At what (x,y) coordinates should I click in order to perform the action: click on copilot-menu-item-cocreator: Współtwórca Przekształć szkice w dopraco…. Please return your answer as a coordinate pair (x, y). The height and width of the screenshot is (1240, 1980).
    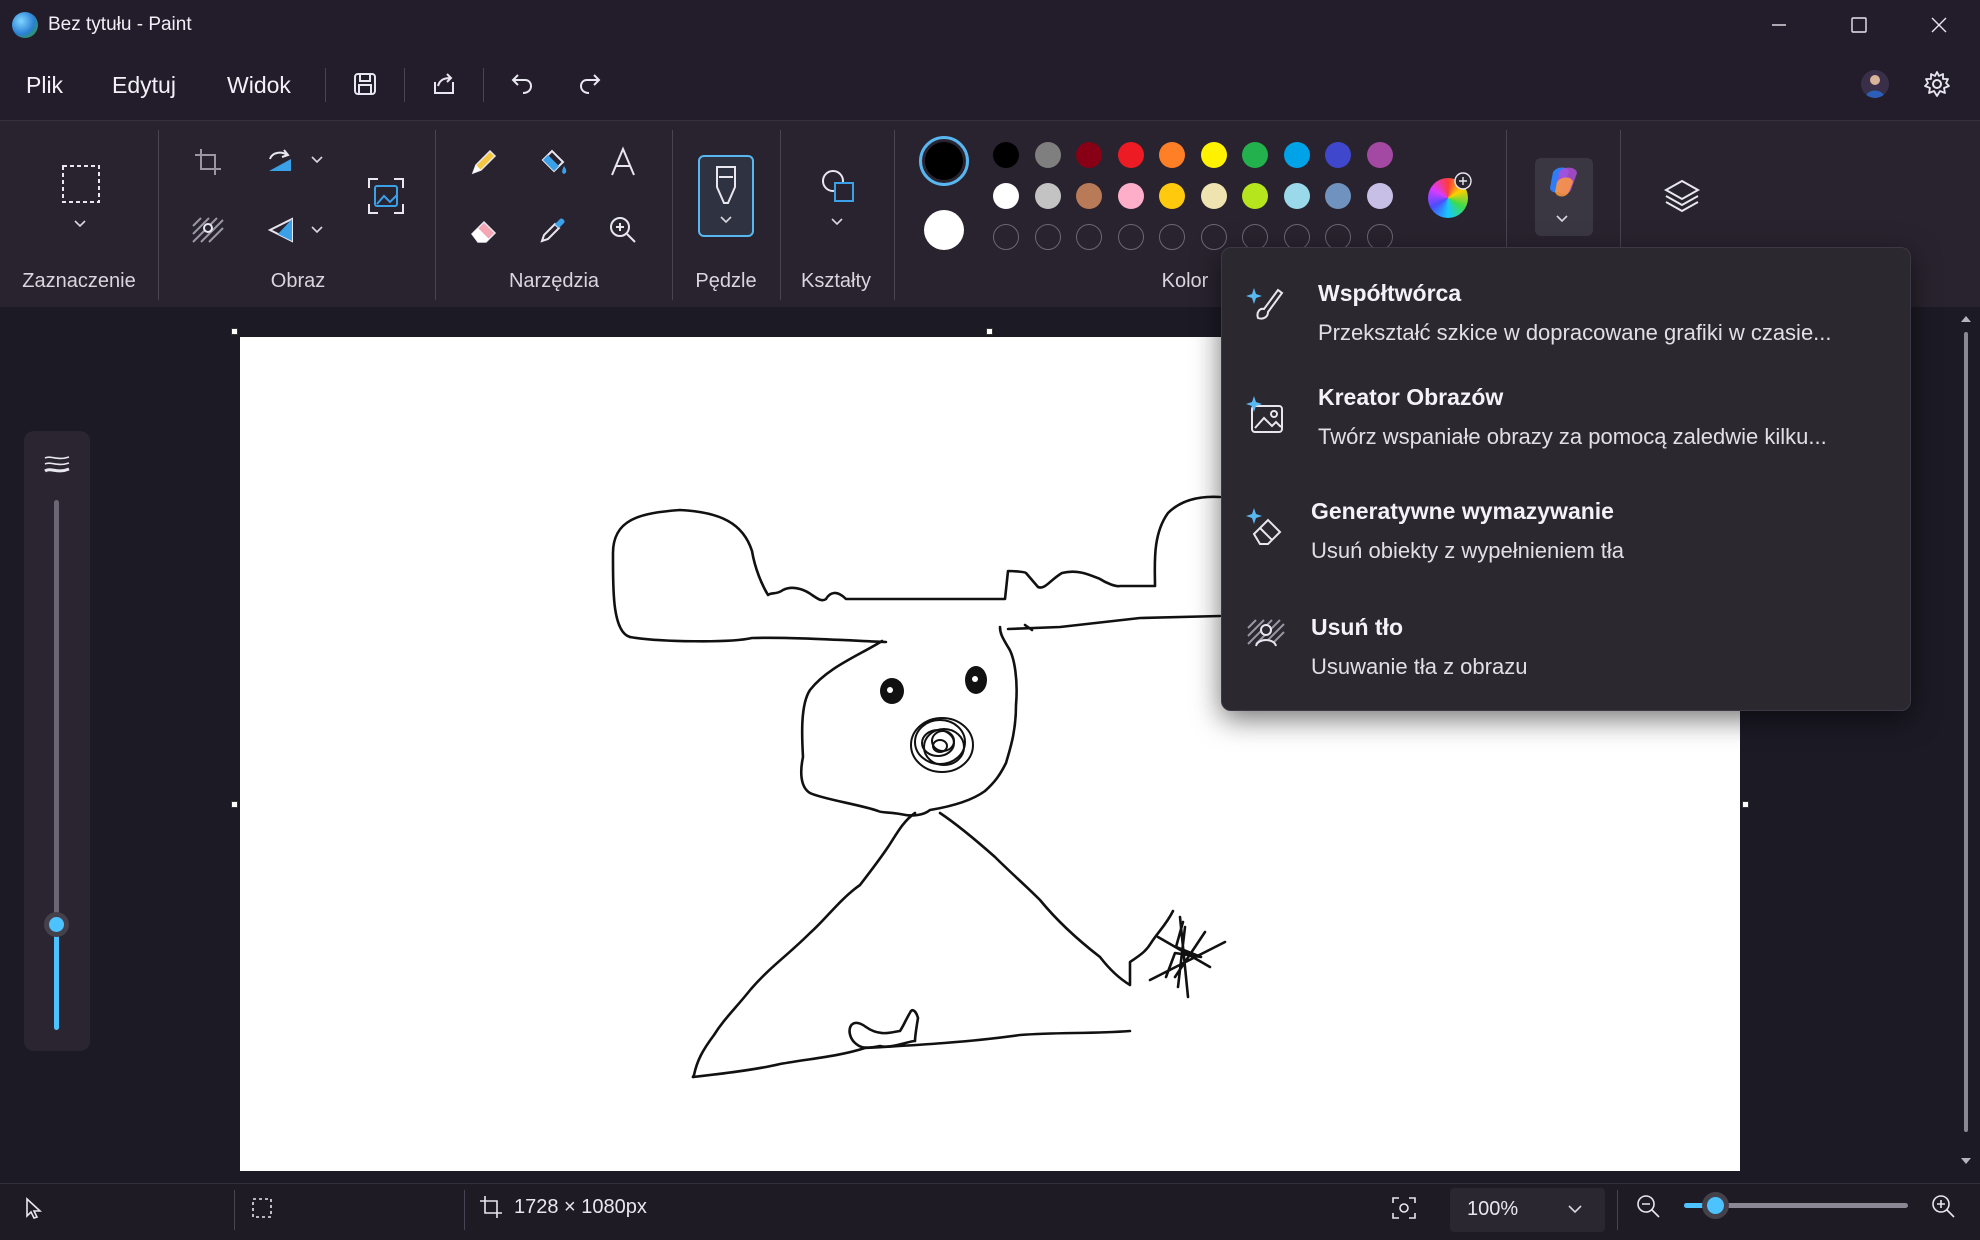
    Looking at the image, I should click on (1566, 311).